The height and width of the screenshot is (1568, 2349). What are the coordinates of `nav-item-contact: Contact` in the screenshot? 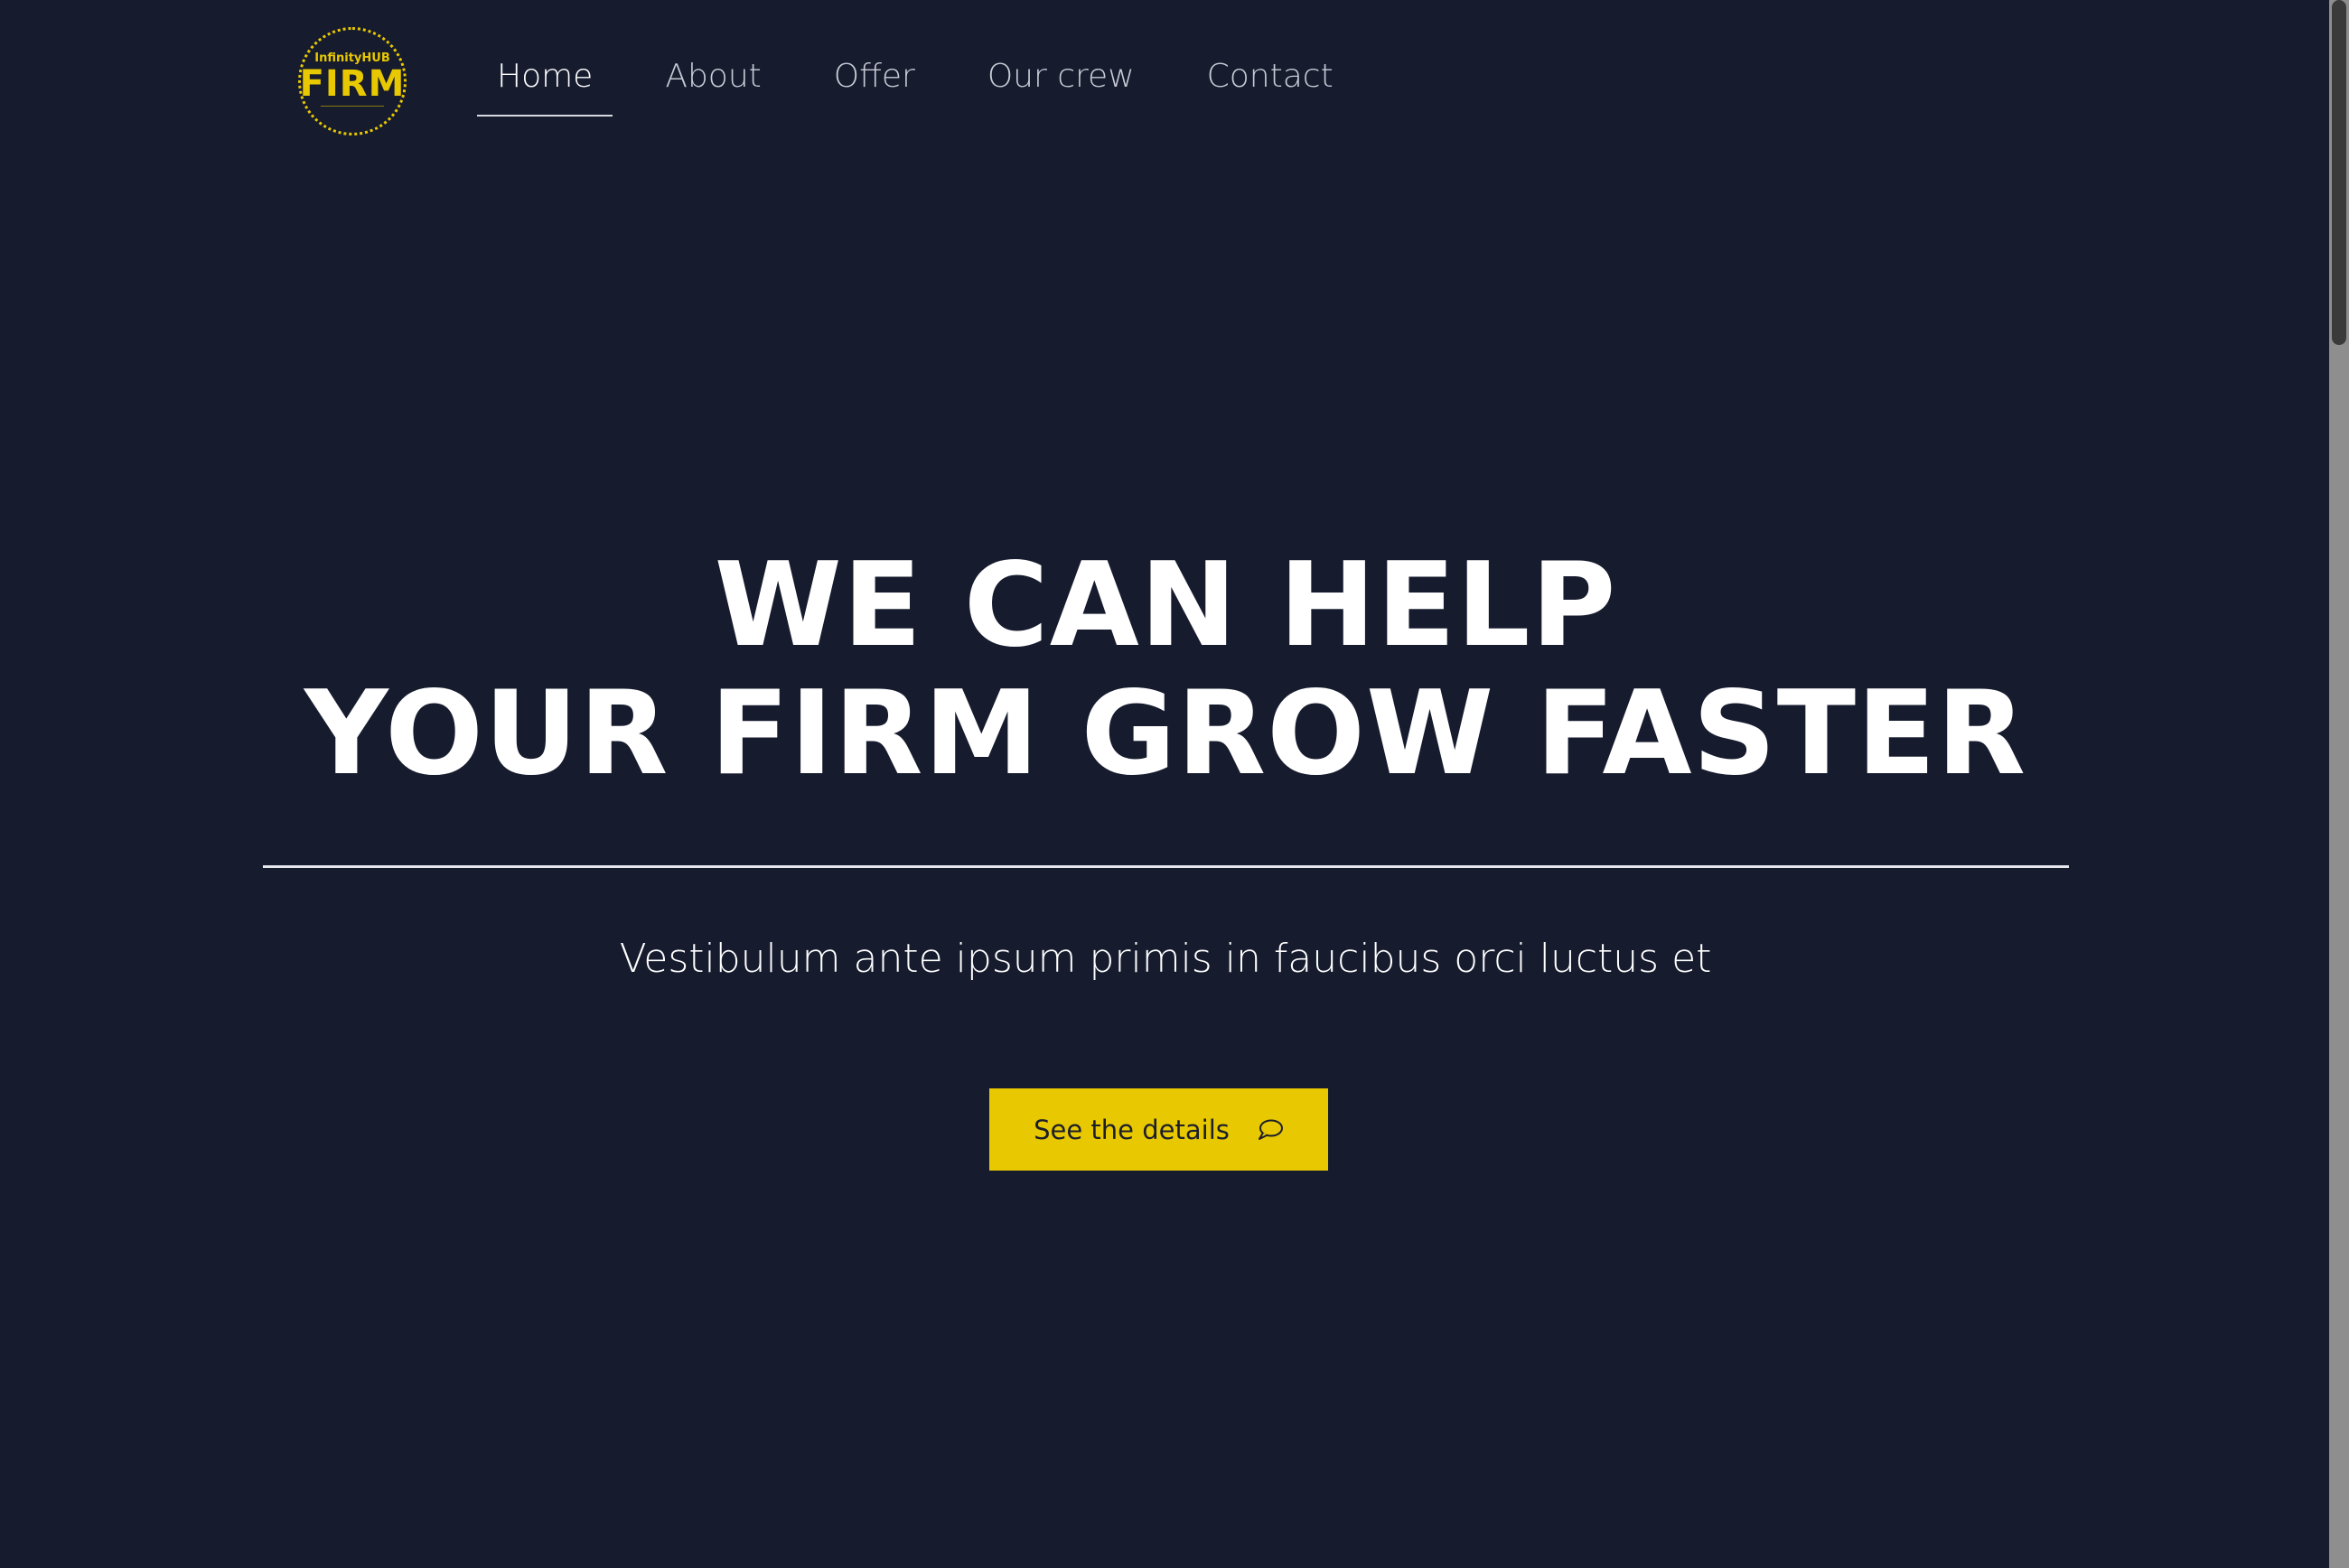 It's located at (1270, 81).